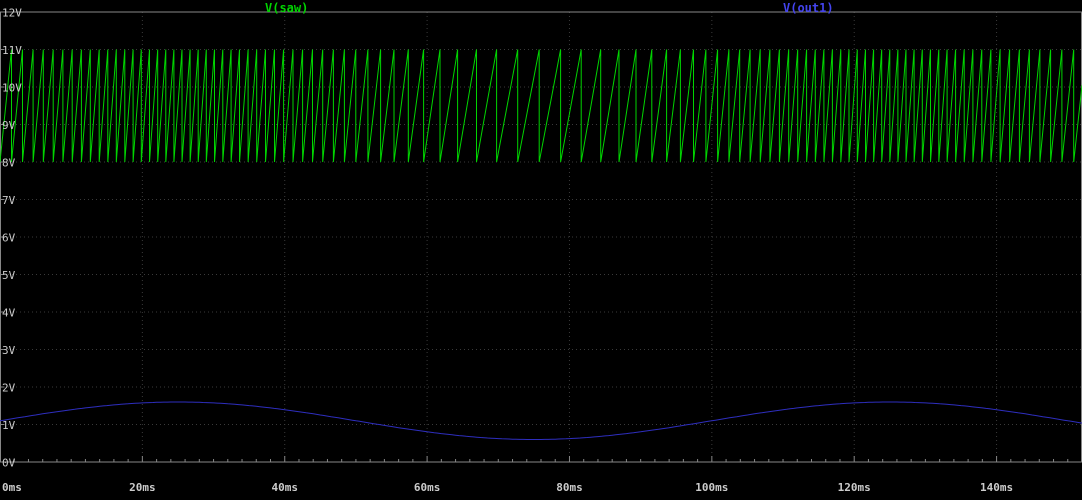 This screenshot has height=500, width=1082. Describe the element at coordinates (12, 88) in the screenshot. I see `y-tick-label: 10V` at that location.